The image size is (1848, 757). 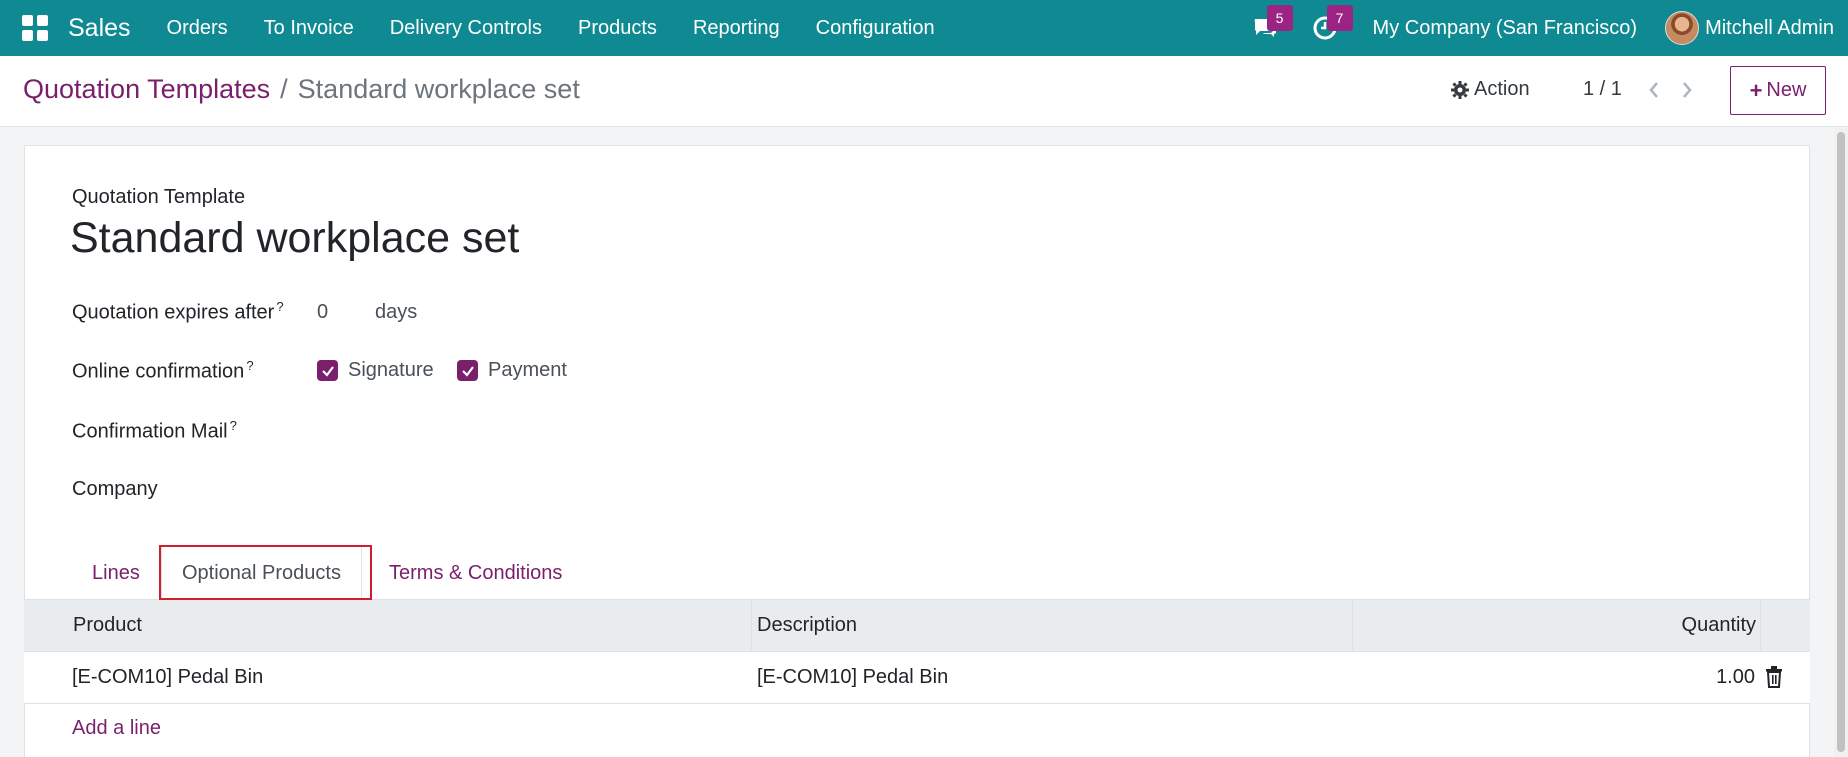 What do you see at coordinates (197, 28) in the screenshot?
I see `menu-orders: Orders` at bounding box center [197, 28].